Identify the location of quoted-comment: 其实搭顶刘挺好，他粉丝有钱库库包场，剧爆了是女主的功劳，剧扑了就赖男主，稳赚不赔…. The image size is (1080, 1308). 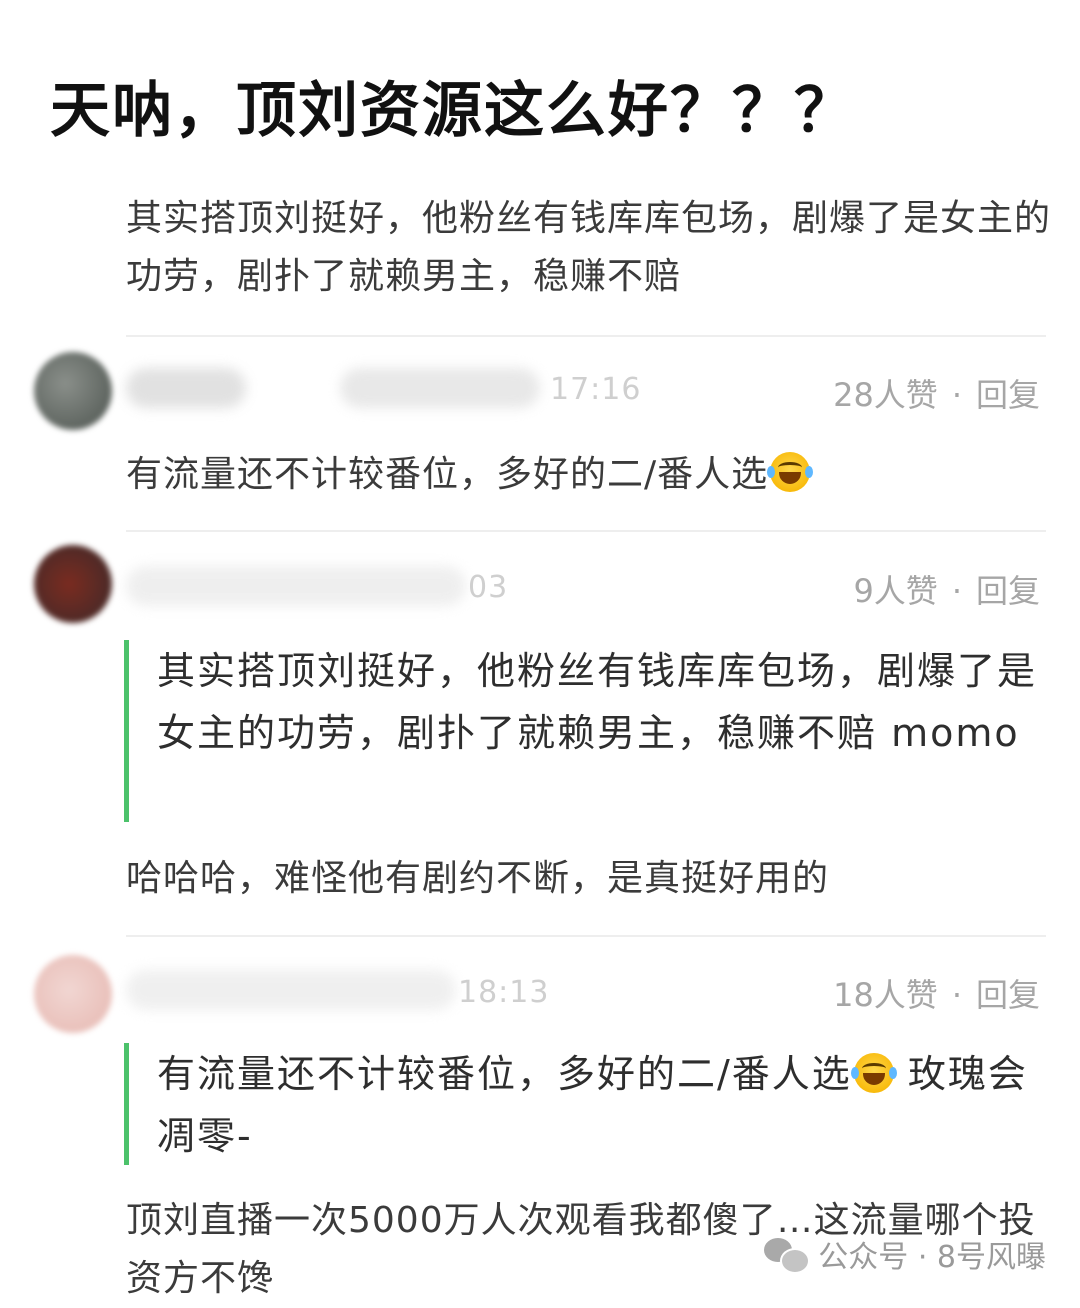
(589, 731).